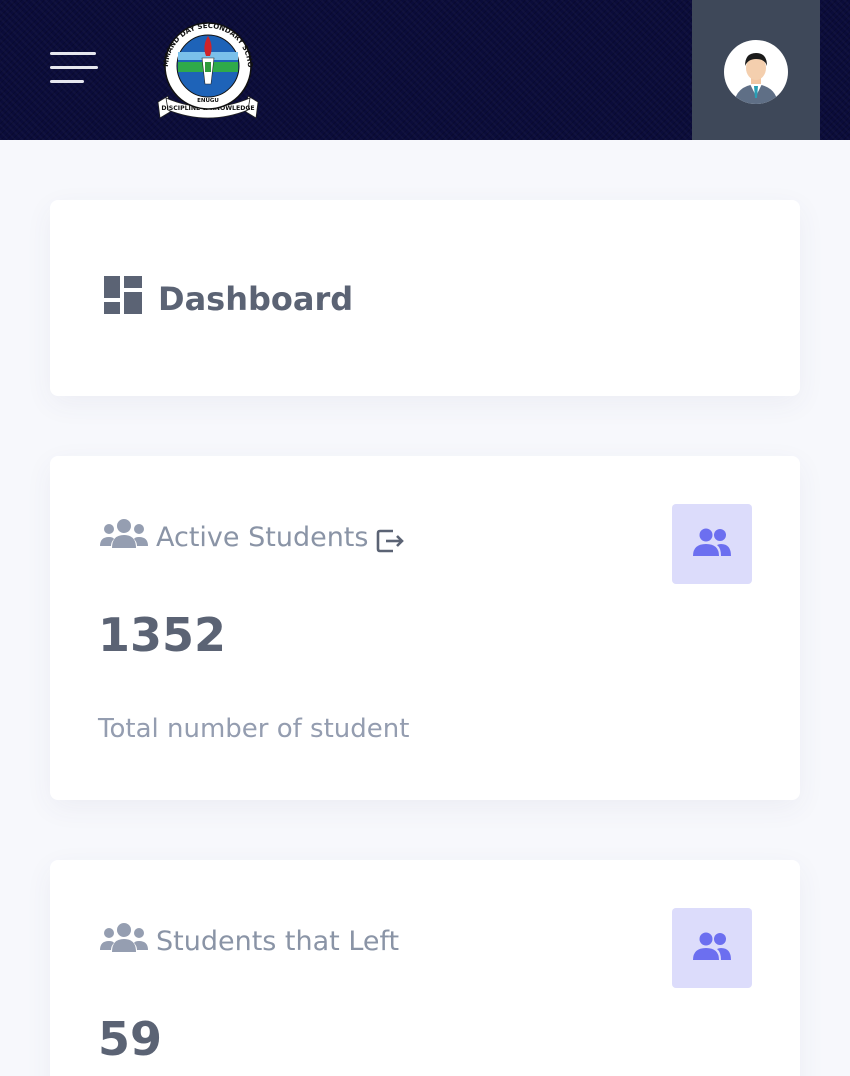 Image resolution: width=850 pixels, height=1076 pixels. What do you see at coordinates (74, 69) in the screenshot?
I see `hamburger-menu-icon` at bounding box center [74, 69].